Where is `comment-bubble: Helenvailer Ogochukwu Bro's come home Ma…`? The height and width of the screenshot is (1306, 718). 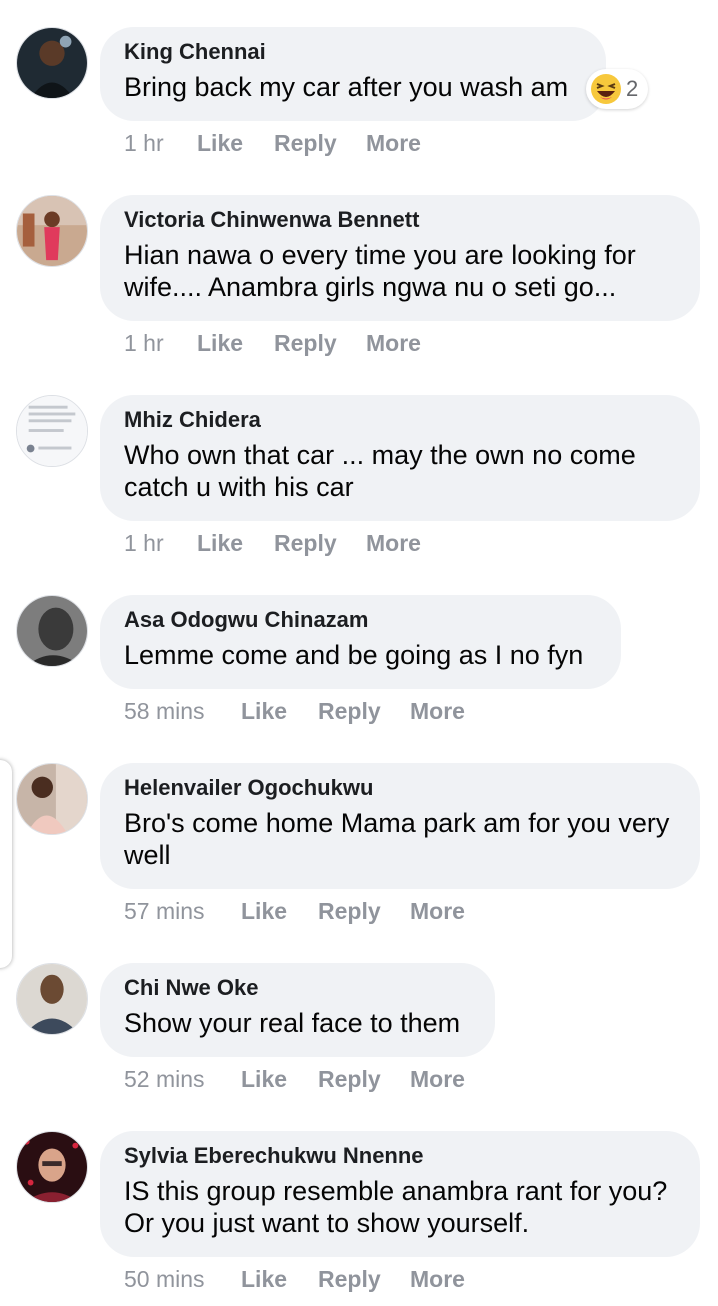
comment-bubble: Helenvailer Ogochukwu Bro's come home Ma… is located at coordinates (400, 826).